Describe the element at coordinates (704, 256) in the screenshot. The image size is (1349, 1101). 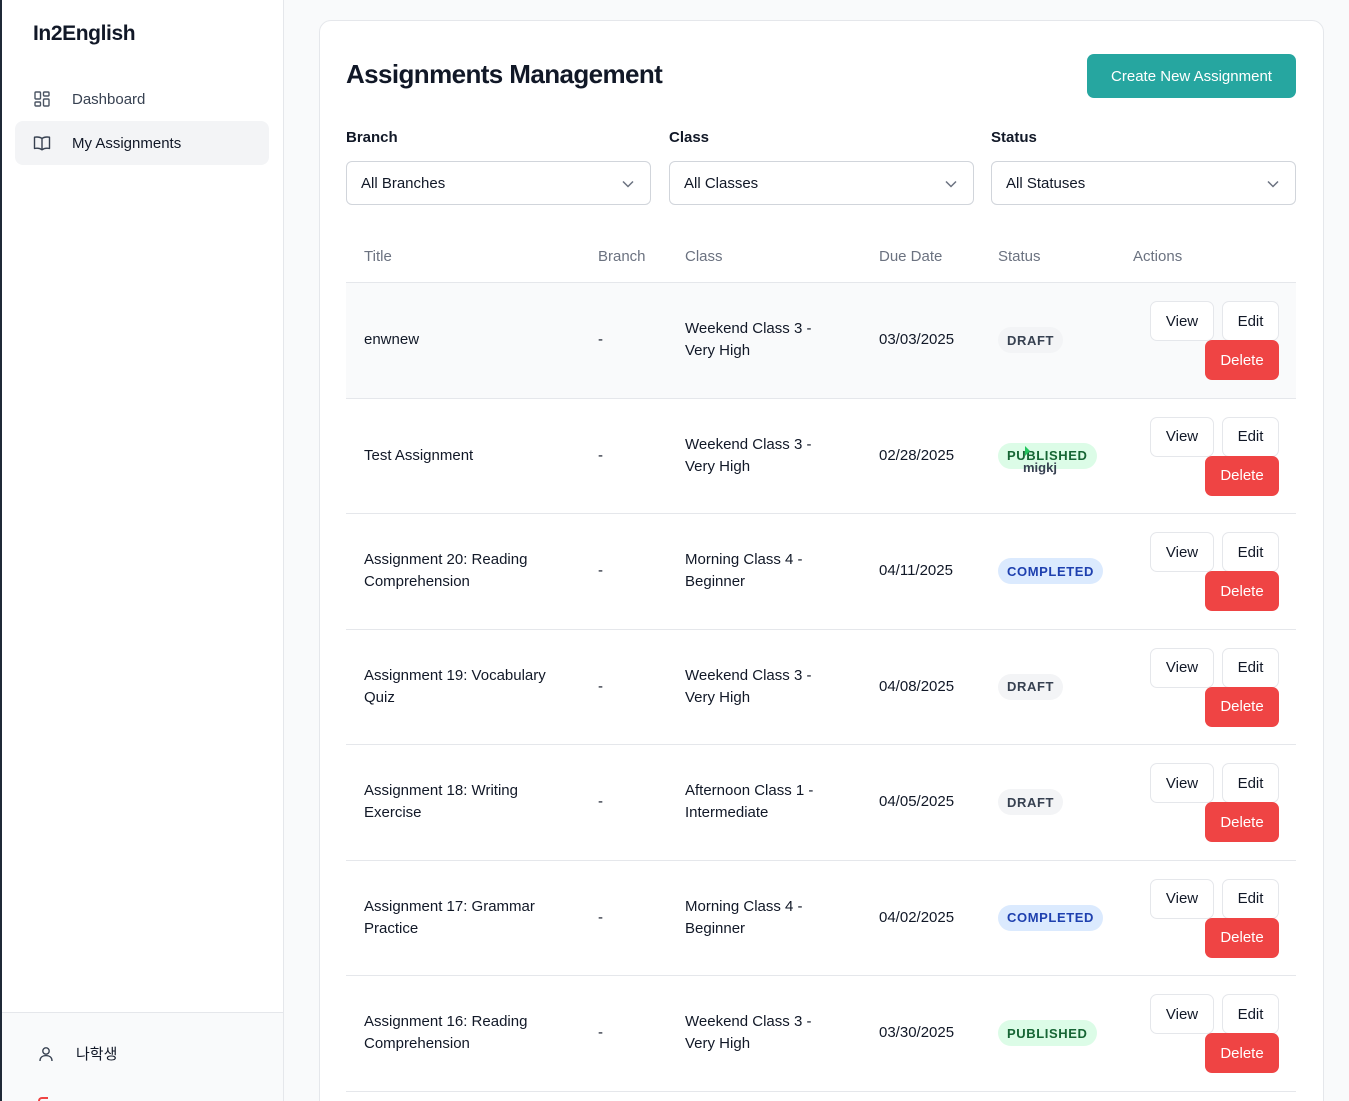
I see `column-class: Class` at that location.